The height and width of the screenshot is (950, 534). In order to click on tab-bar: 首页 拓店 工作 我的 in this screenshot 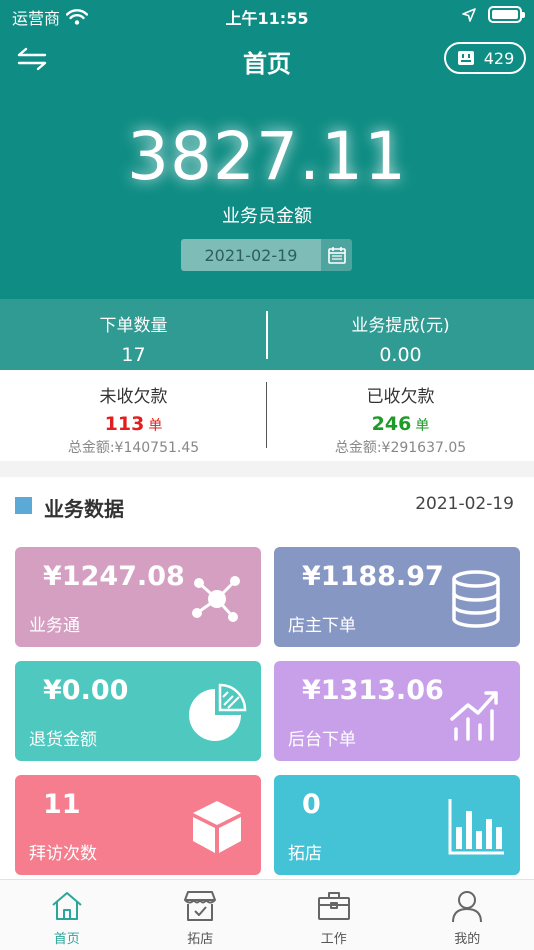, I will do `click(267, 914)`.